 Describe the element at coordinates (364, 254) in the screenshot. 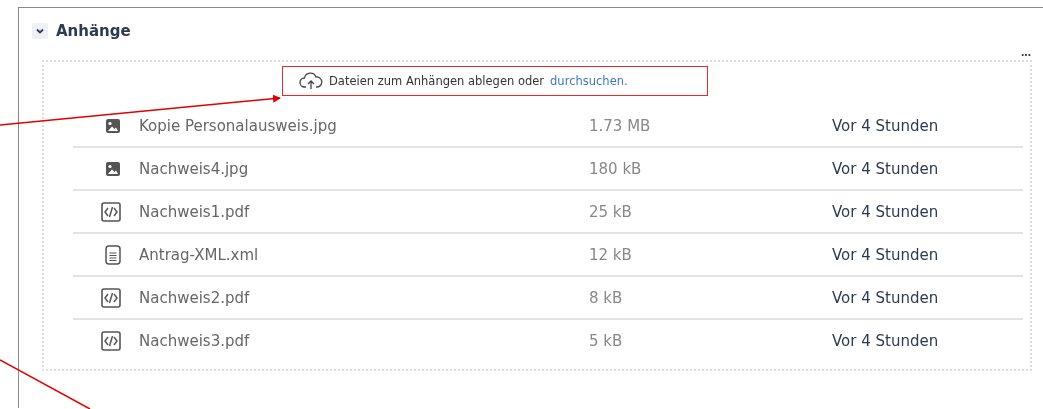

I see `file-name: Antrag-XML.xml` at that location.